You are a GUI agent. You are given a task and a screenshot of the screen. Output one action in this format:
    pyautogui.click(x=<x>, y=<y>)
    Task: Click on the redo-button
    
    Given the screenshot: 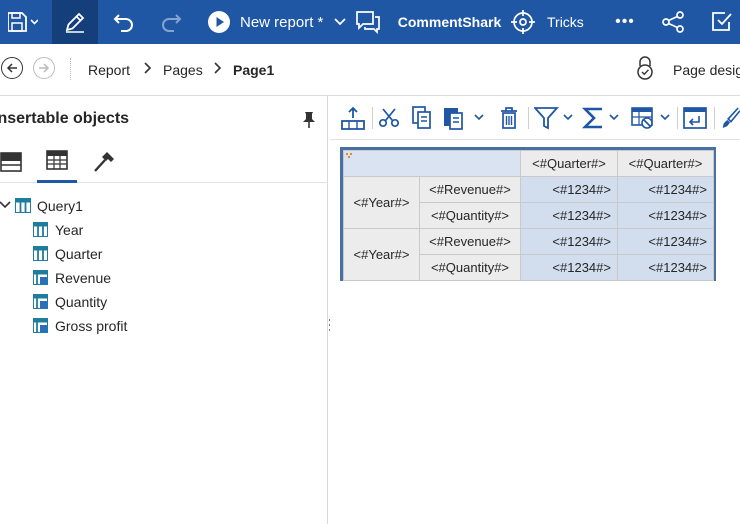 What is the action you would take?
    pyautogui.click(x=171, y=22)
    